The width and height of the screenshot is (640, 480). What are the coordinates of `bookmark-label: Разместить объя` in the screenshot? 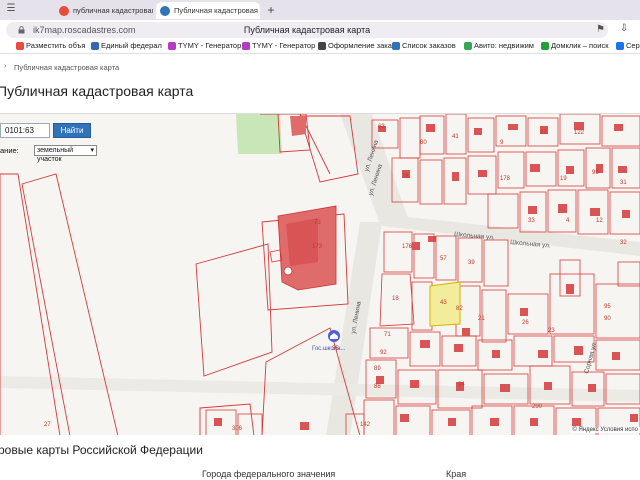 It's located at (56, 45).